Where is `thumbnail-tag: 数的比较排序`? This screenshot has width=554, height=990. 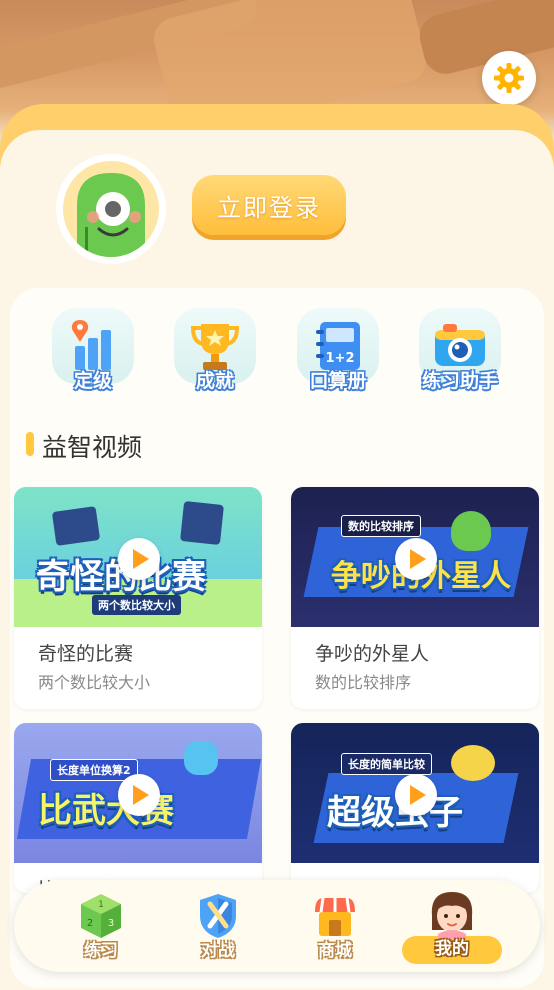
thumbnail-tag: 数的比较排序 is located at coordinates (381, 526).